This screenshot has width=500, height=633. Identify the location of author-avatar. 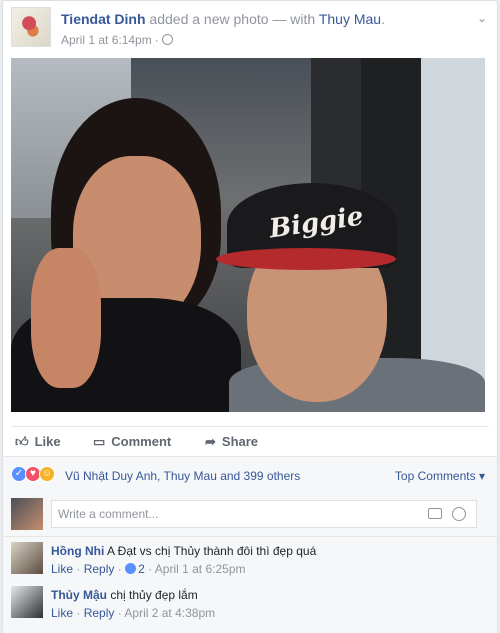
(31, 27).